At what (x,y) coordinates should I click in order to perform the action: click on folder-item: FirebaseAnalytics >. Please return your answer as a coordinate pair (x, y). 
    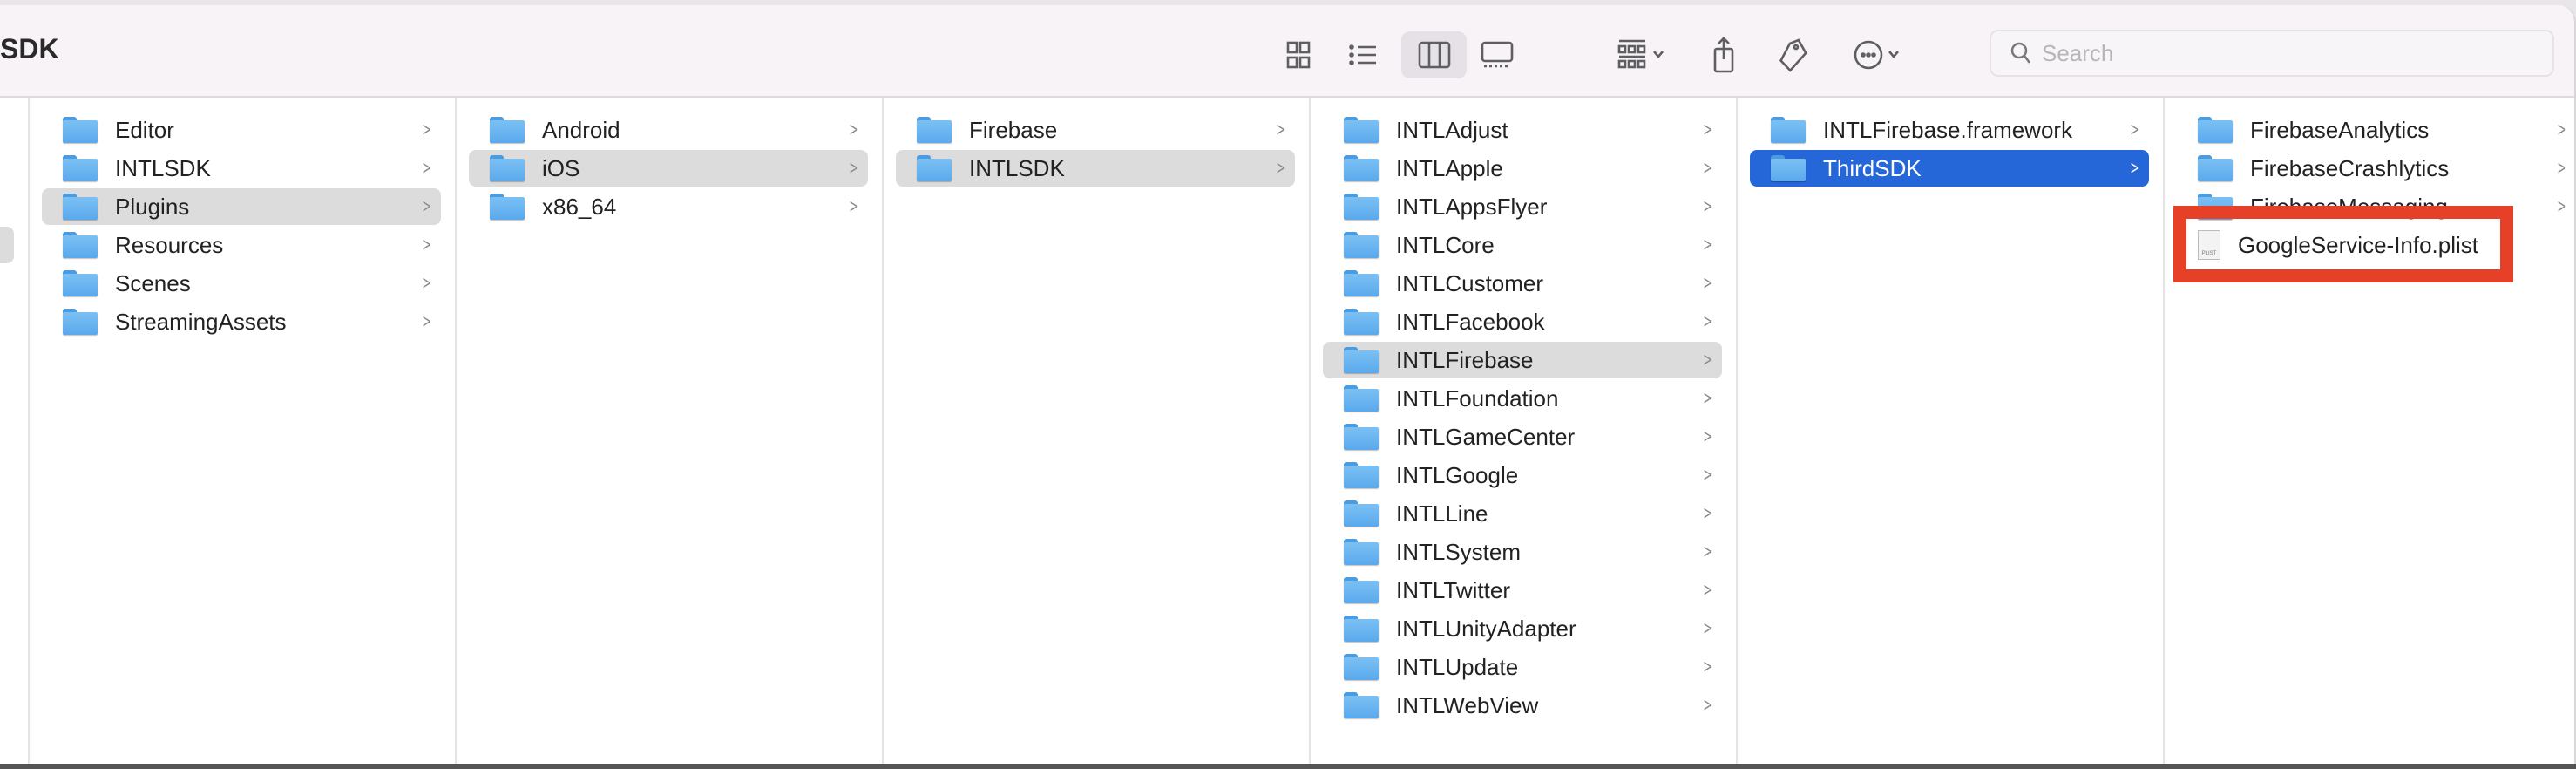
    Looking at the image, I should click on (2376, 130).